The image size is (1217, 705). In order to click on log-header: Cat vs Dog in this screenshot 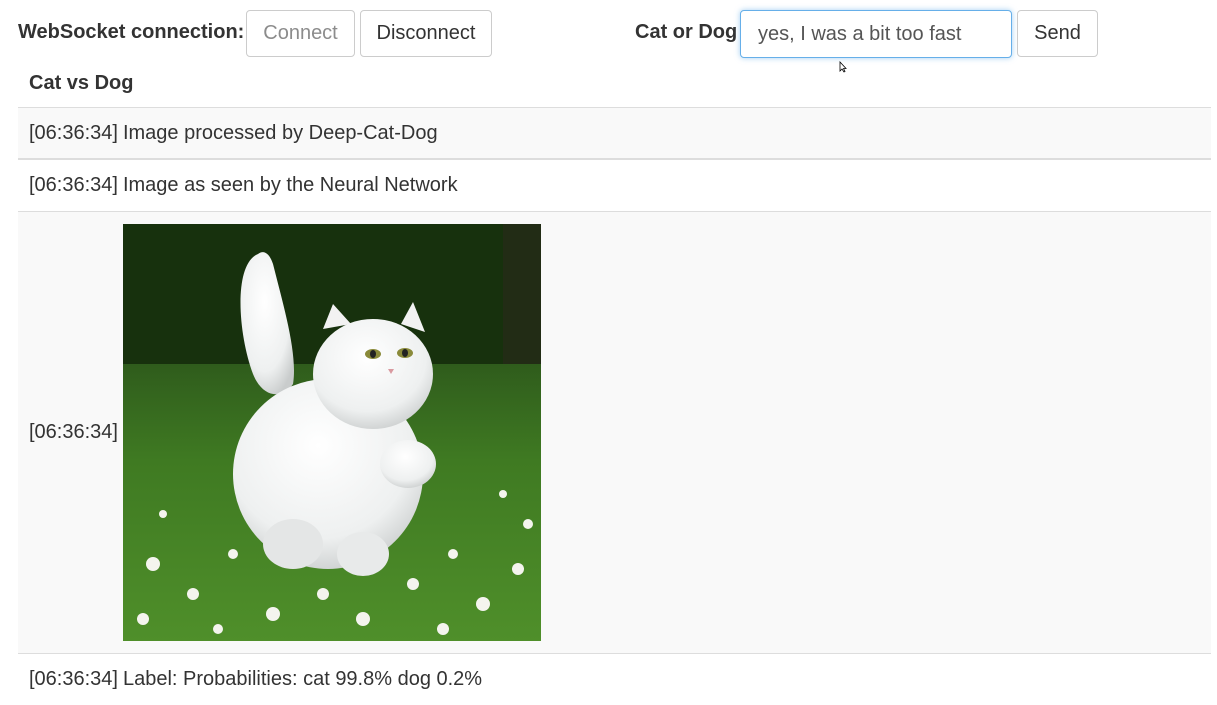, I will do `click(614, 83)`.